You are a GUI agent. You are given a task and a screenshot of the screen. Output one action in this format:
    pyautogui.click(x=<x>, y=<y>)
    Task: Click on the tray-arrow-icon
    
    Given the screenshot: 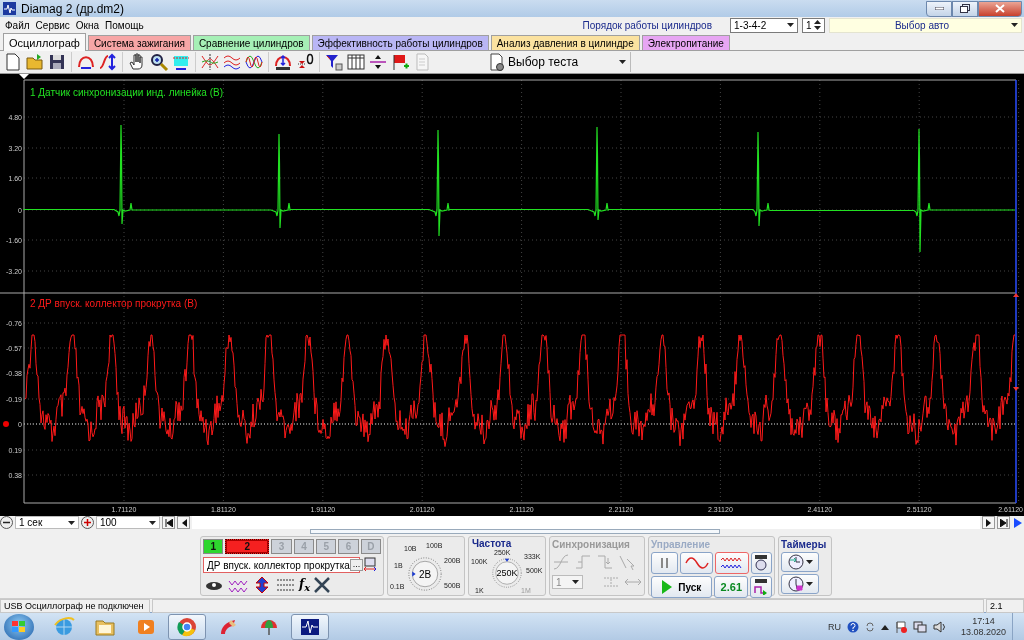 What is the action you would take?
    pyautogui.click(x=884, y=626)
    